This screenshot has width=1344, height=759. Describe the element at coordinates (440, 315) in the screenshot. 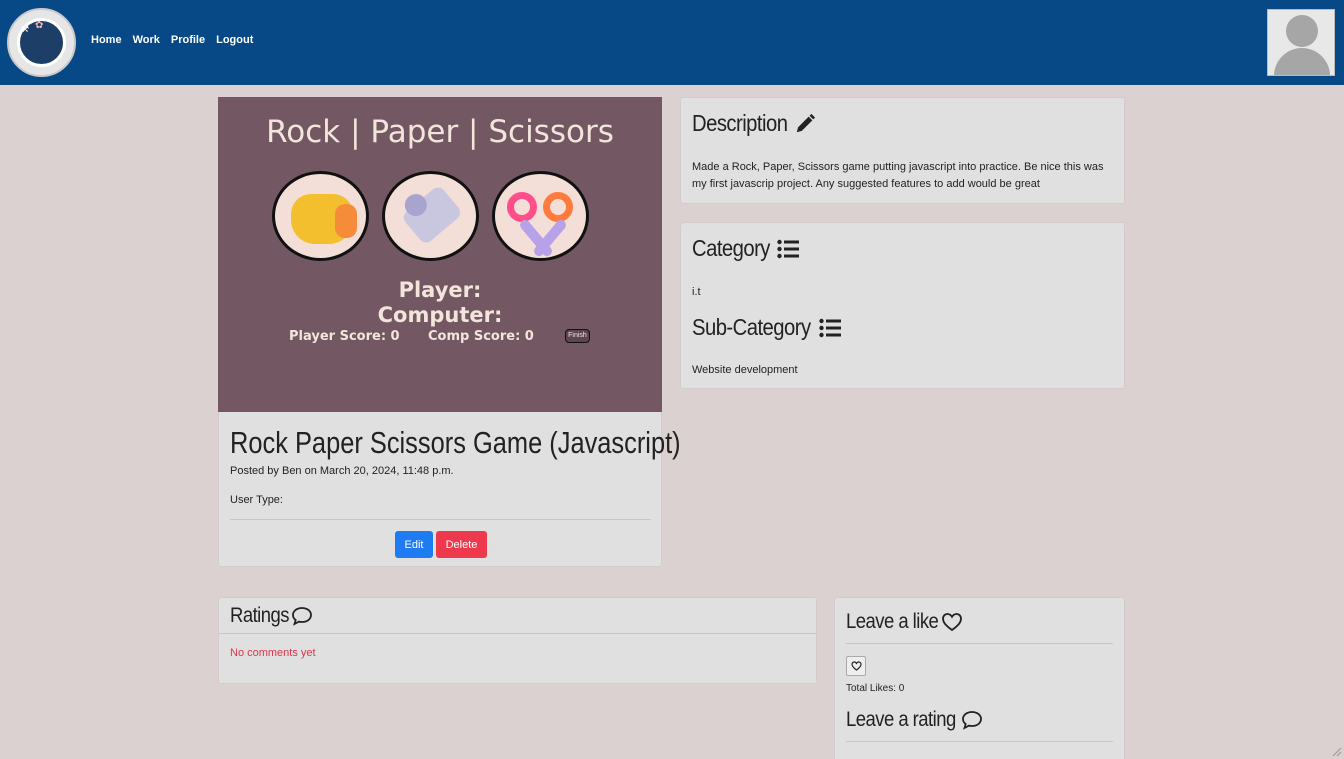

I see `computer-label: Computer:` at that location.